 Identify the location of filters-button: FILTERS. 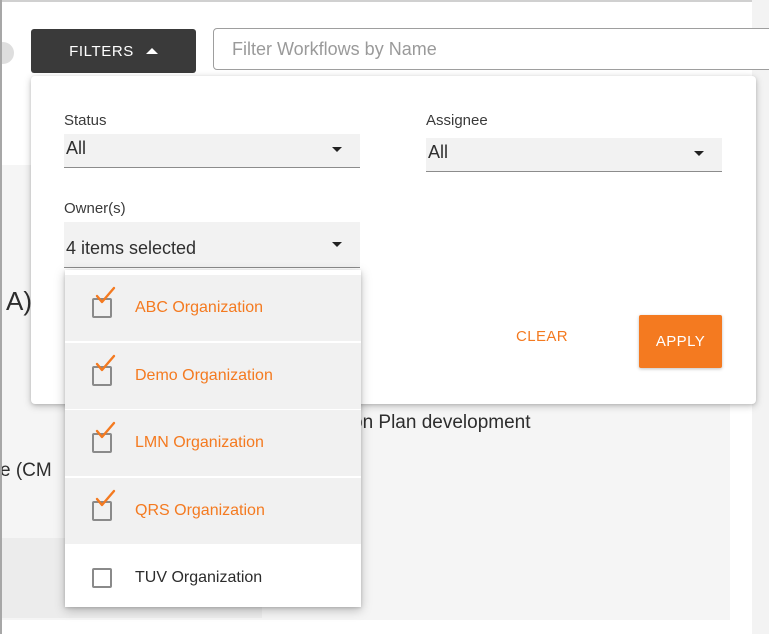
(113, 51).